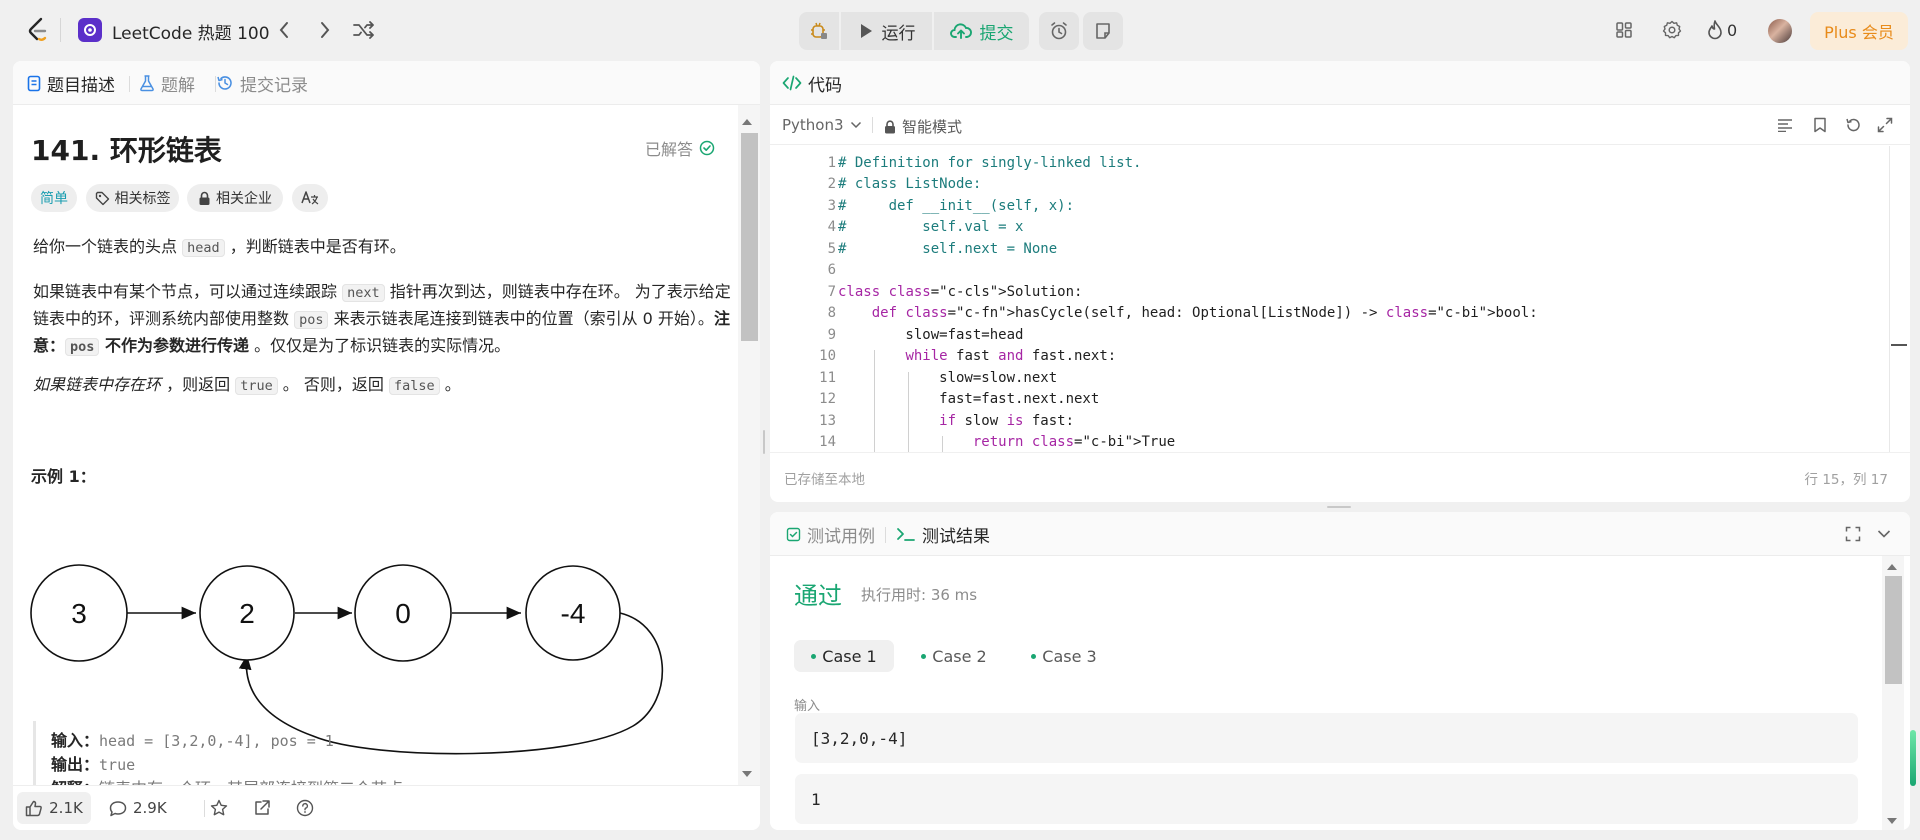 This screenshot has height=840, width=1920. I want to click on like-button: 2.1K, so click(54, 808).